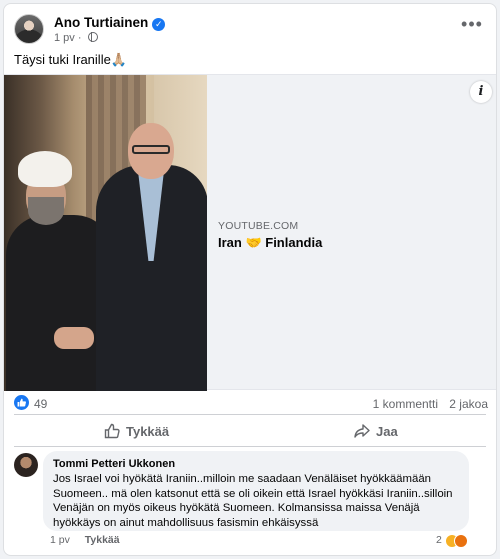 The width and height of the screenshot is (500, 559). Describe the element at coordinates (92, 37) in the screenshot. I see `globe-icon` at that location.